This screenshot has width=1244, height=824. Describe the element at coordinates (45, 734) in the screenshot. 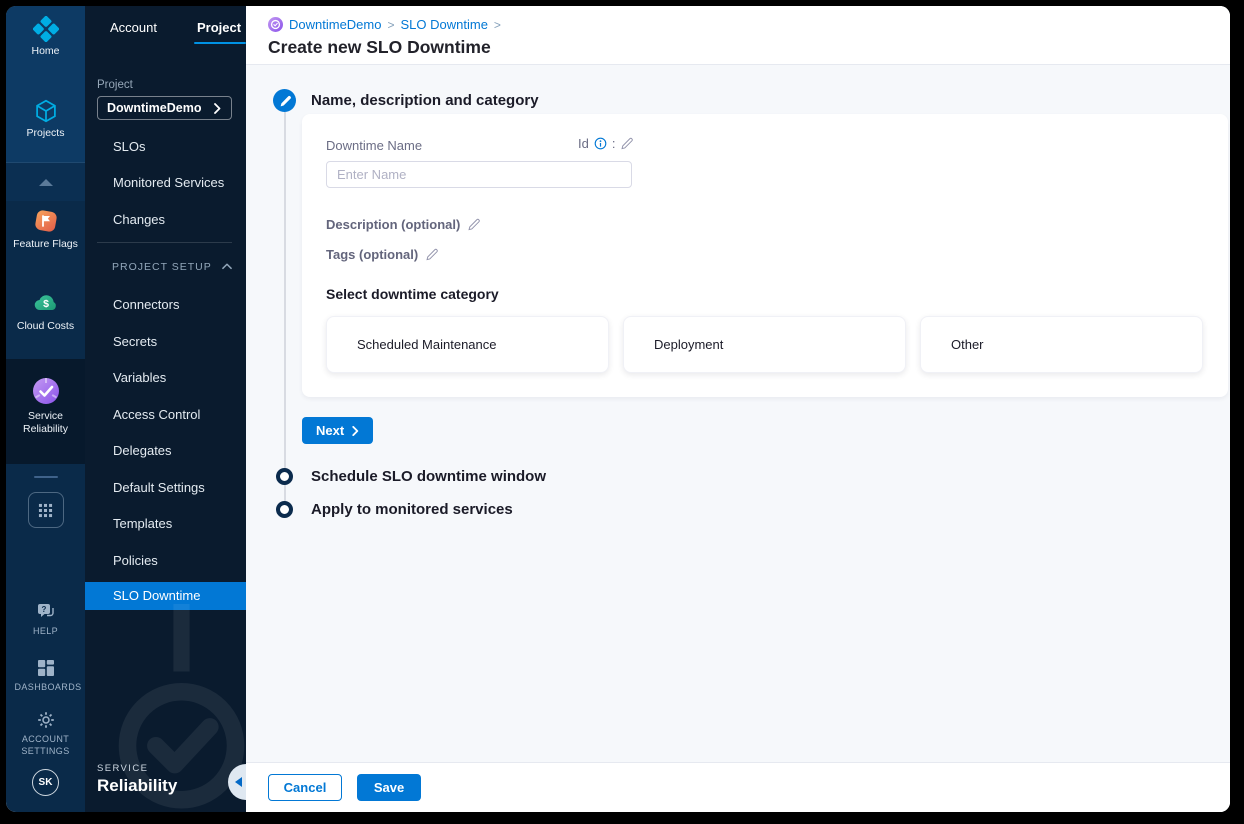

I see `nav-account-settings: ACCOUNT SETTINGS` at that location.